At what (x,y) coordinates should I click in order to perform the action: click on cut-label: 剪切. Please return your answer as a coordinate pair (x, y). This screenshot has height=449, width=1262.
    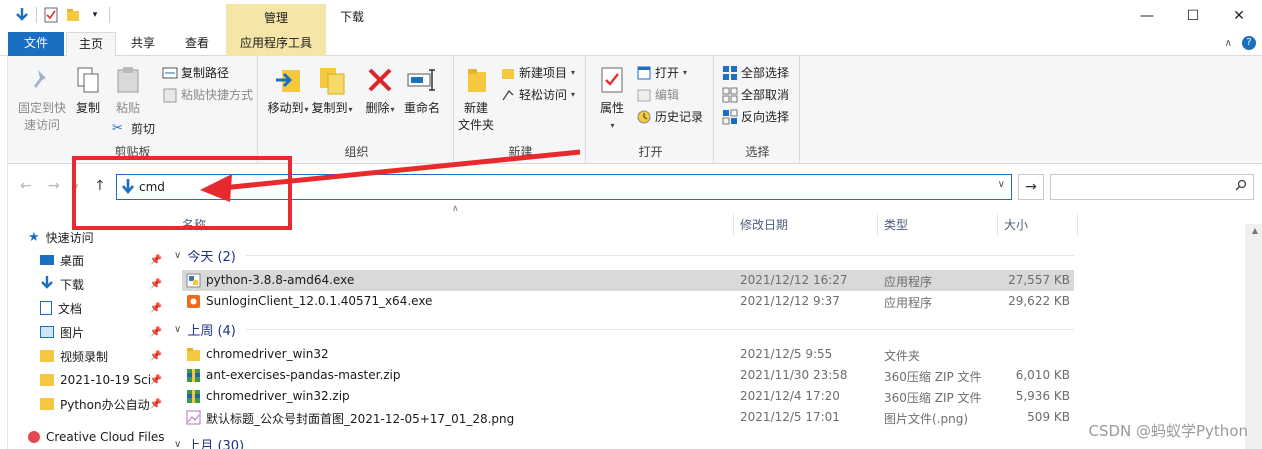
    Looking at the image, I should click on (143, 129).